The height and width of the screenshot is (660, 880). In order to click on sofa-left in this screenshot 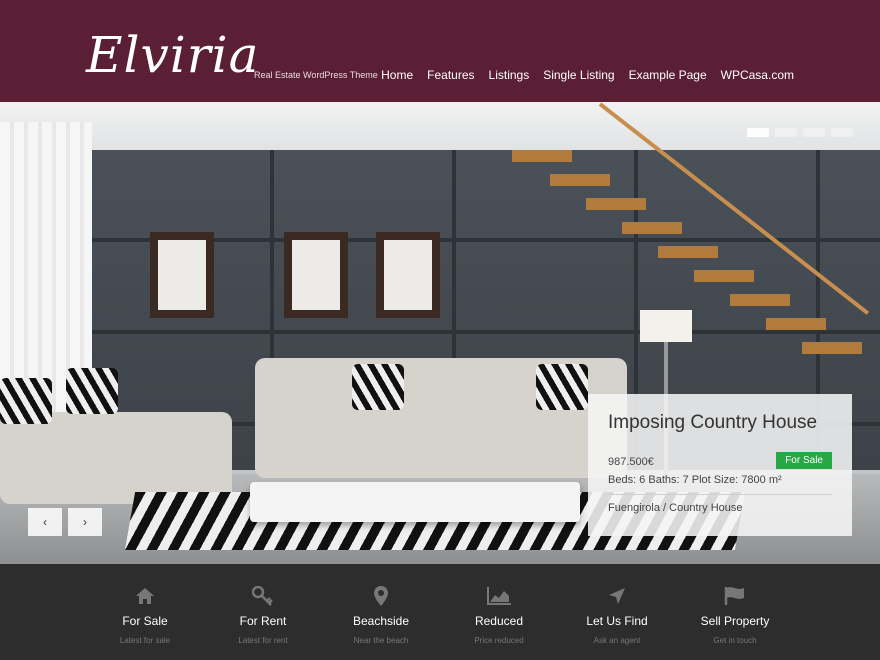, I will do `click(116, 458)`.